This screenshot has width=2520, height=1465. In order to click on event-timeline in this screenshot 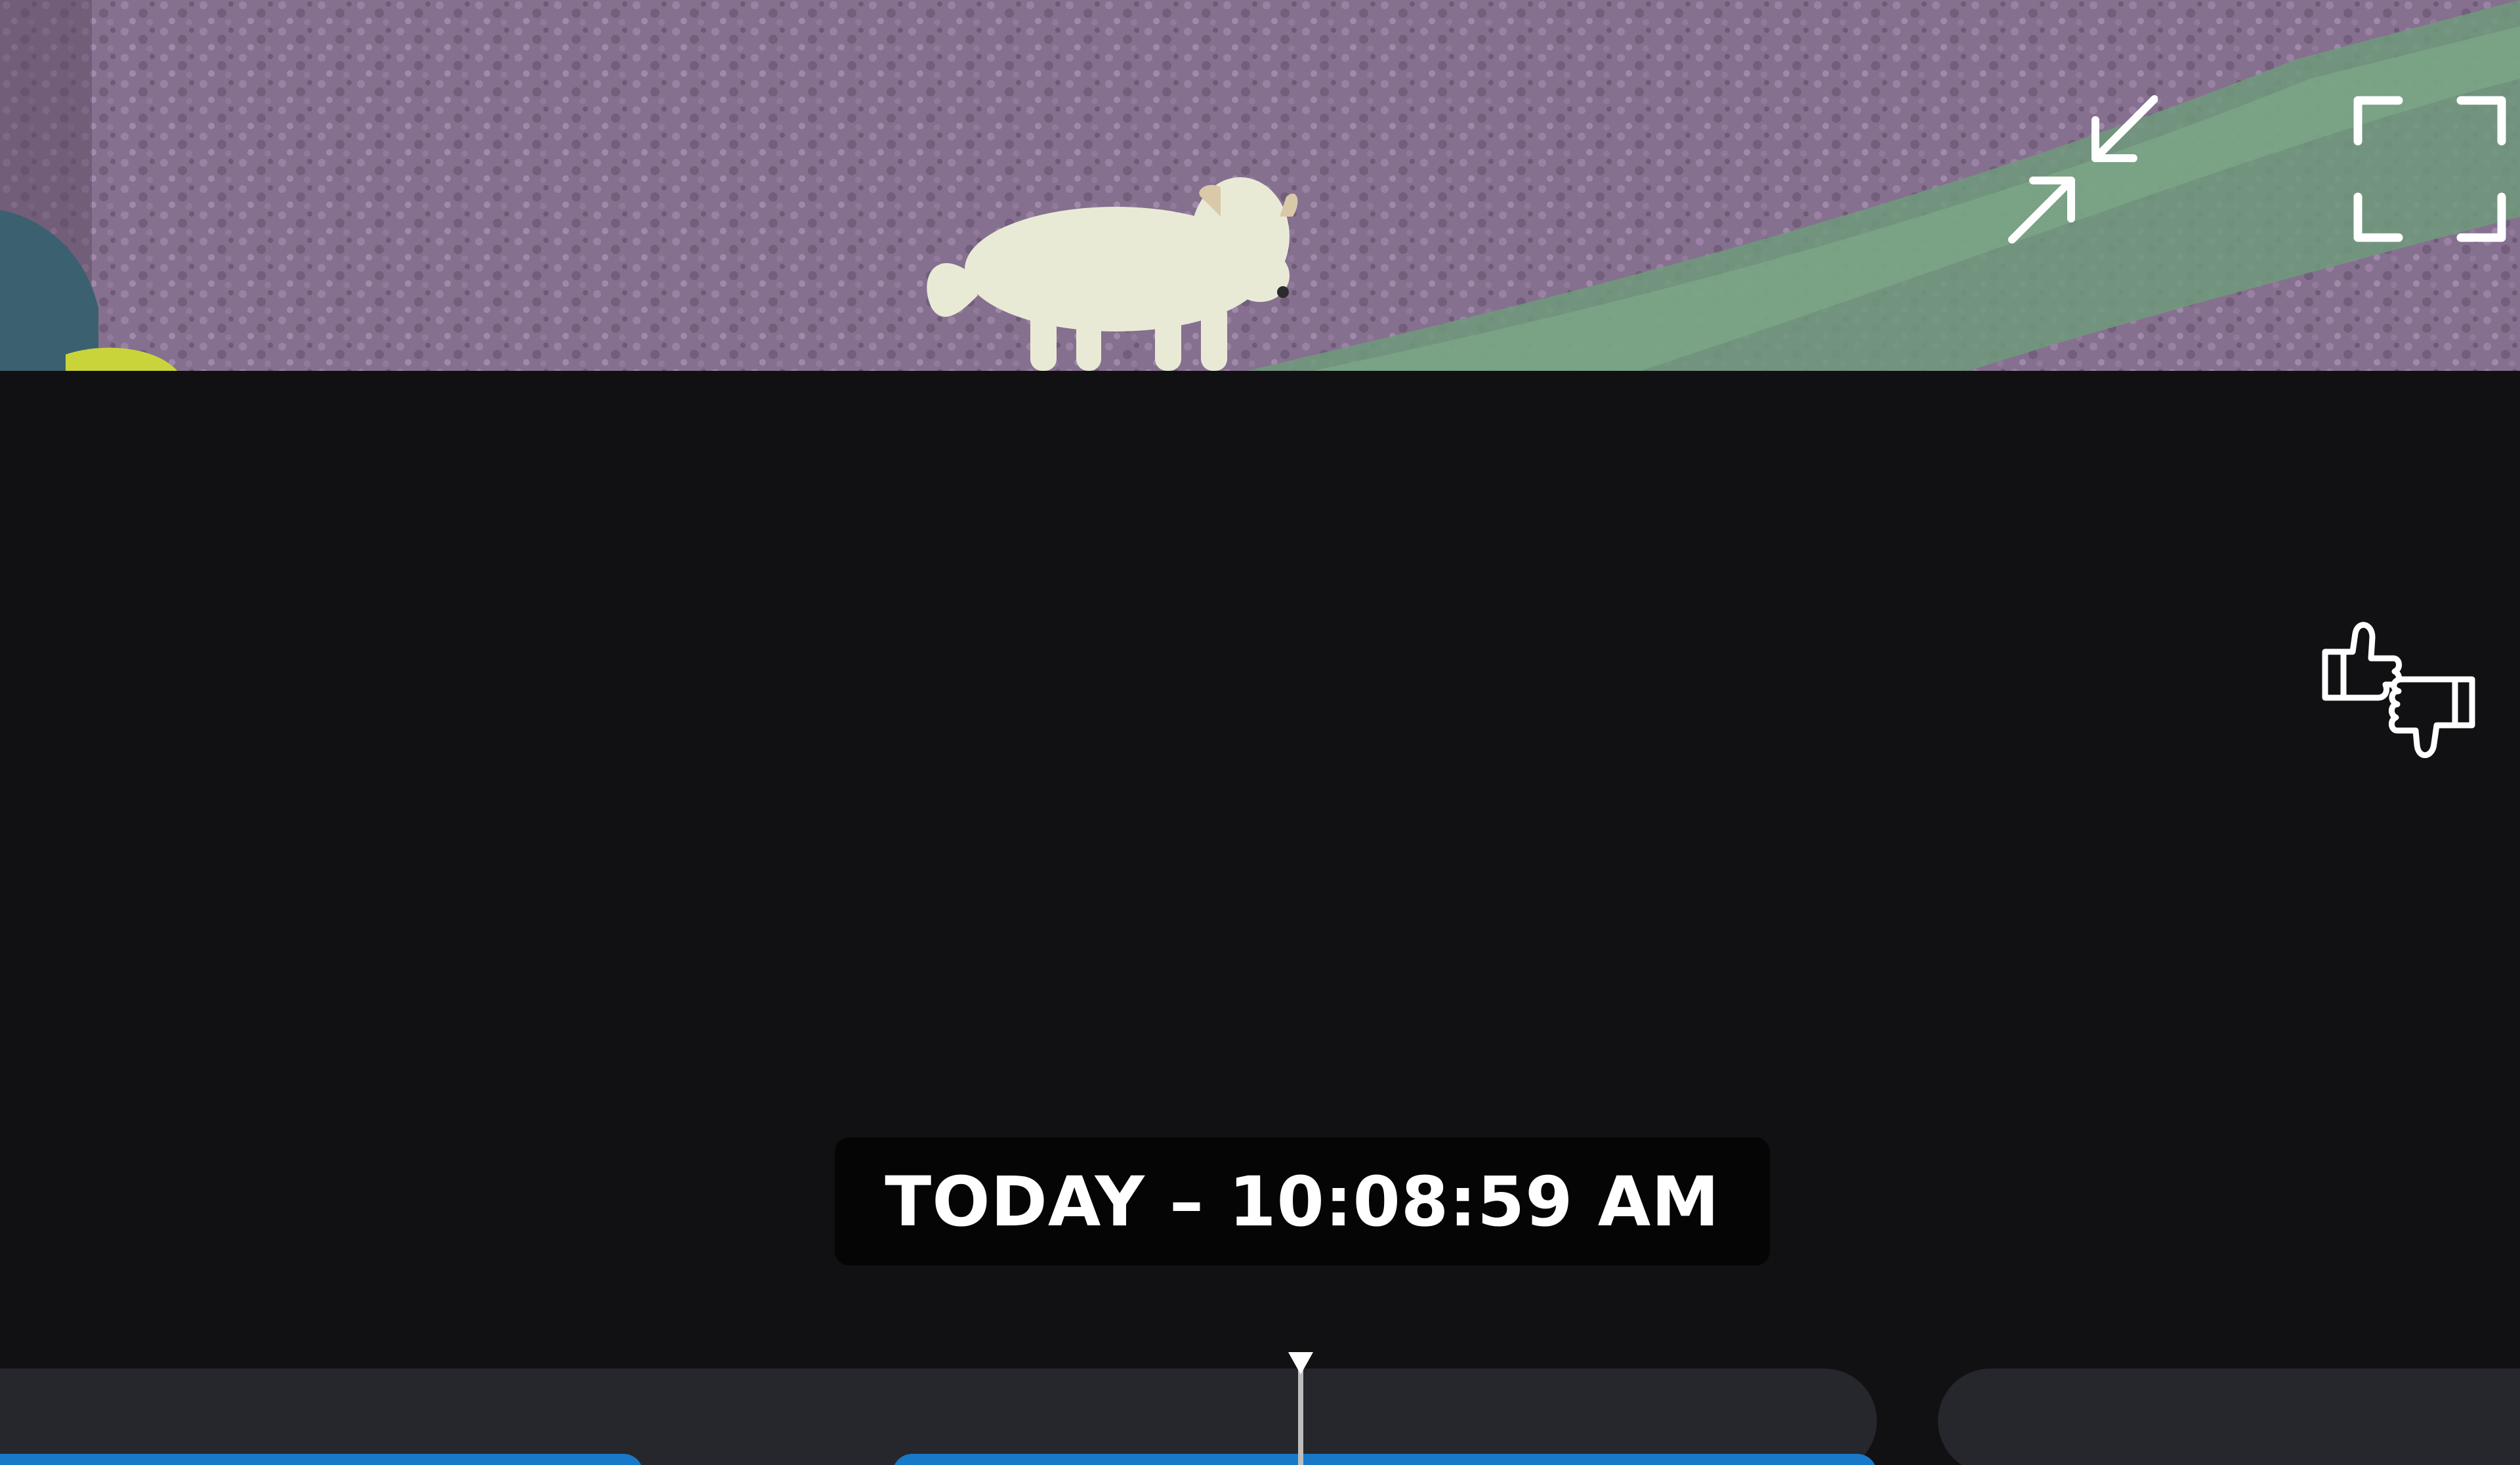, I will do `click(1260, 1417)`.